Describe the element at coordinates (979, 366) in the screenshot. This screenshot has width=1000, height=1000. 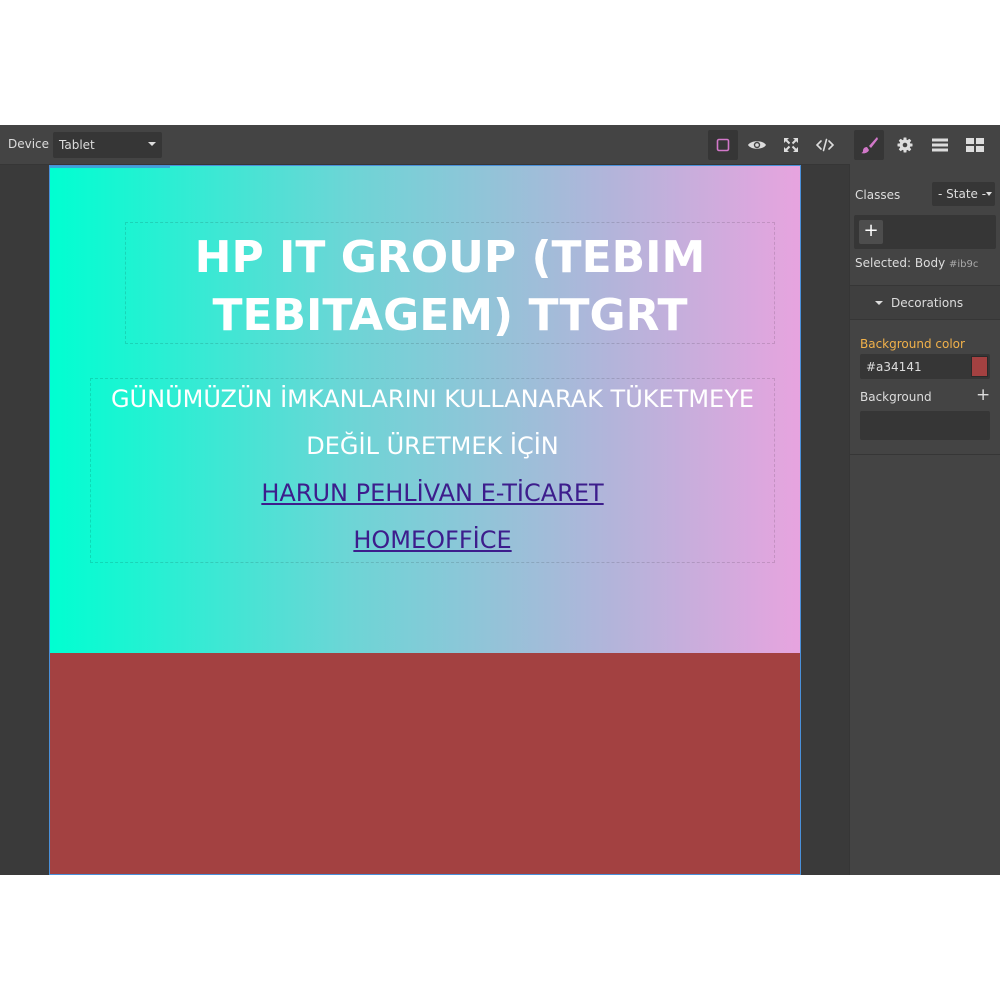
I see `color-swatch` at that location.